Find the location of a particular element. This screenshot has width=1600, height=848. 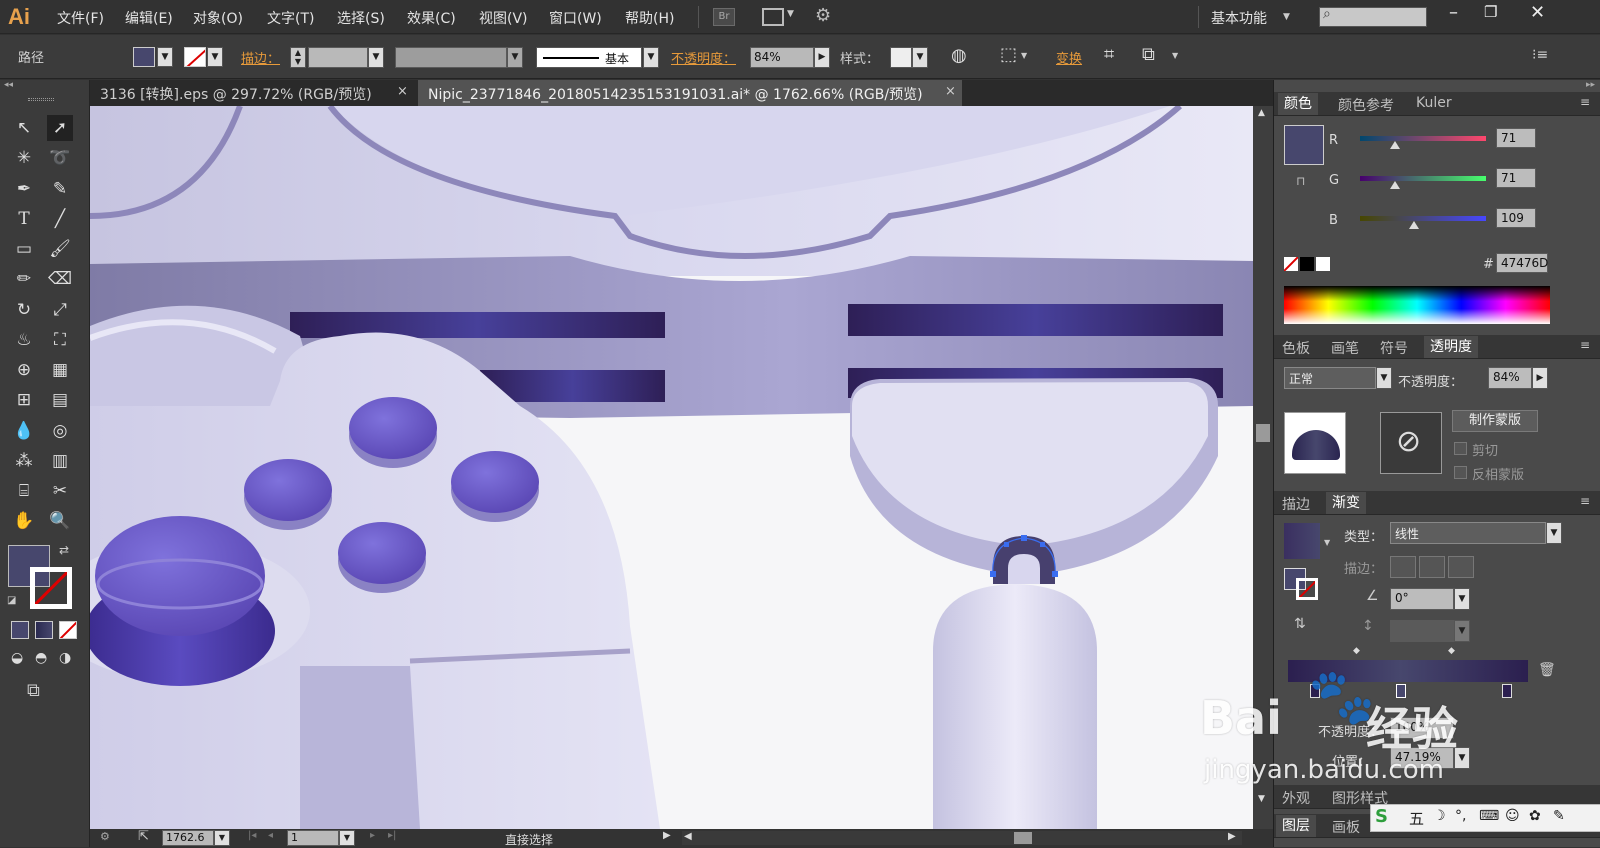

opacity-field: 84% is located at coordinates (782, 57).